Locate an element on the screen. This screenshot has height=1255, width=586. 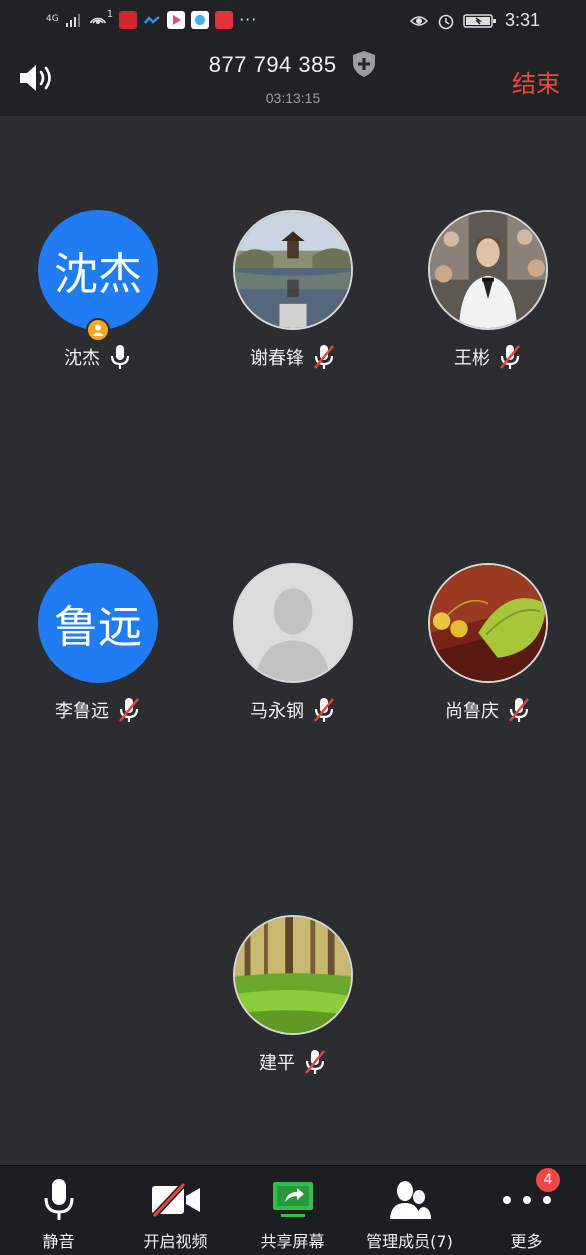
person-photo is located at coordinates (488, 270).